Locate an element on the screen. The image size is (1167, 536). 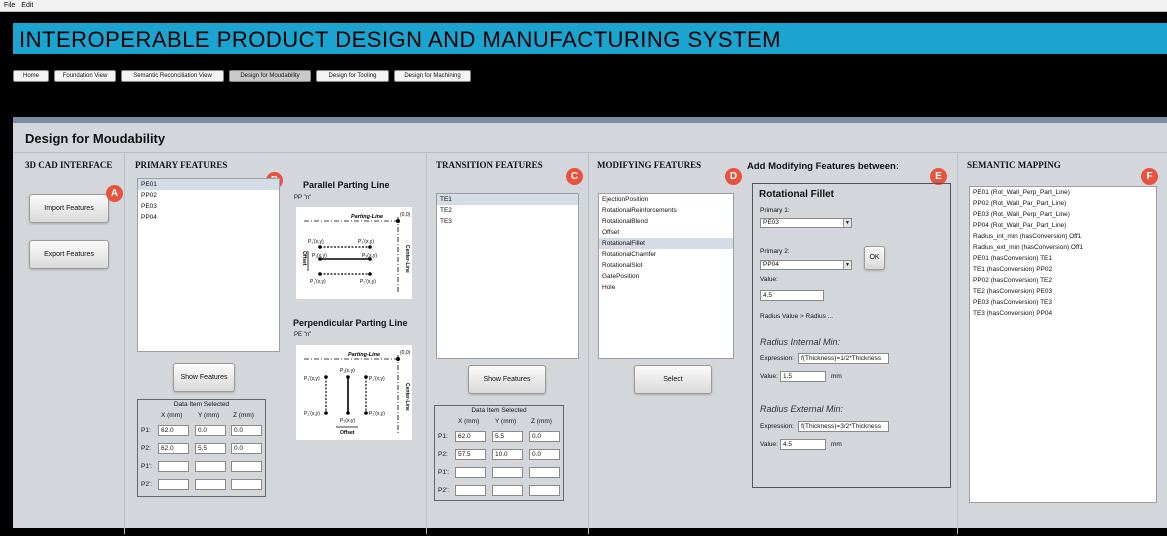
list-item: TE1 is located at coordinates (507, 199).